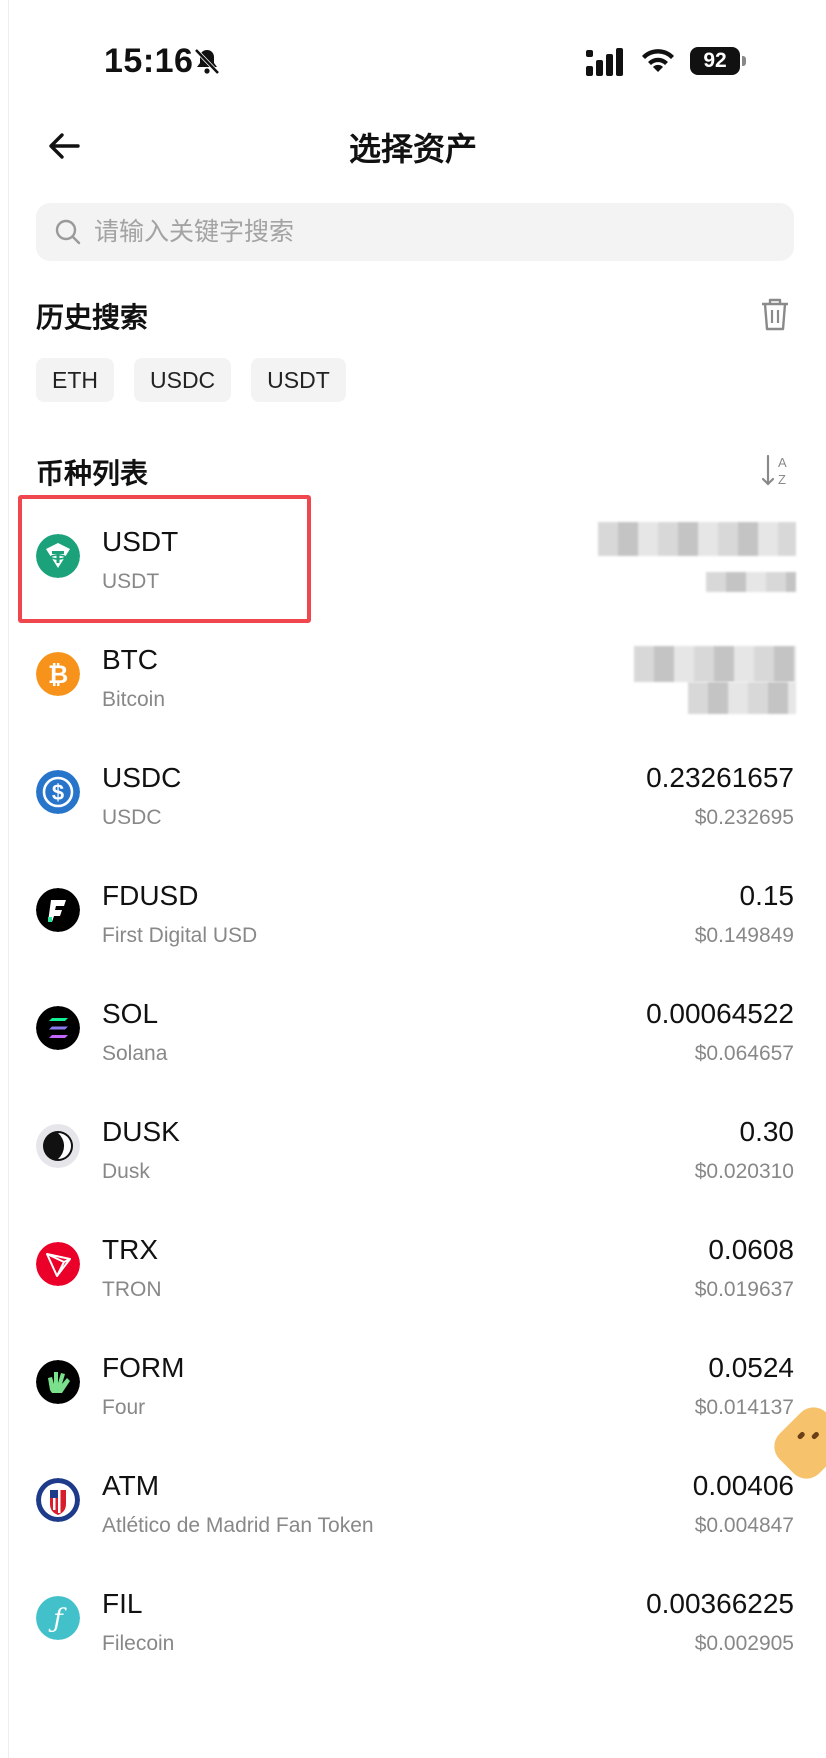  What do you see at coordinates (720, 1603) in the screenshot?
I see `coin-amount: 0.00366225` at bounding box center [720, 1603].